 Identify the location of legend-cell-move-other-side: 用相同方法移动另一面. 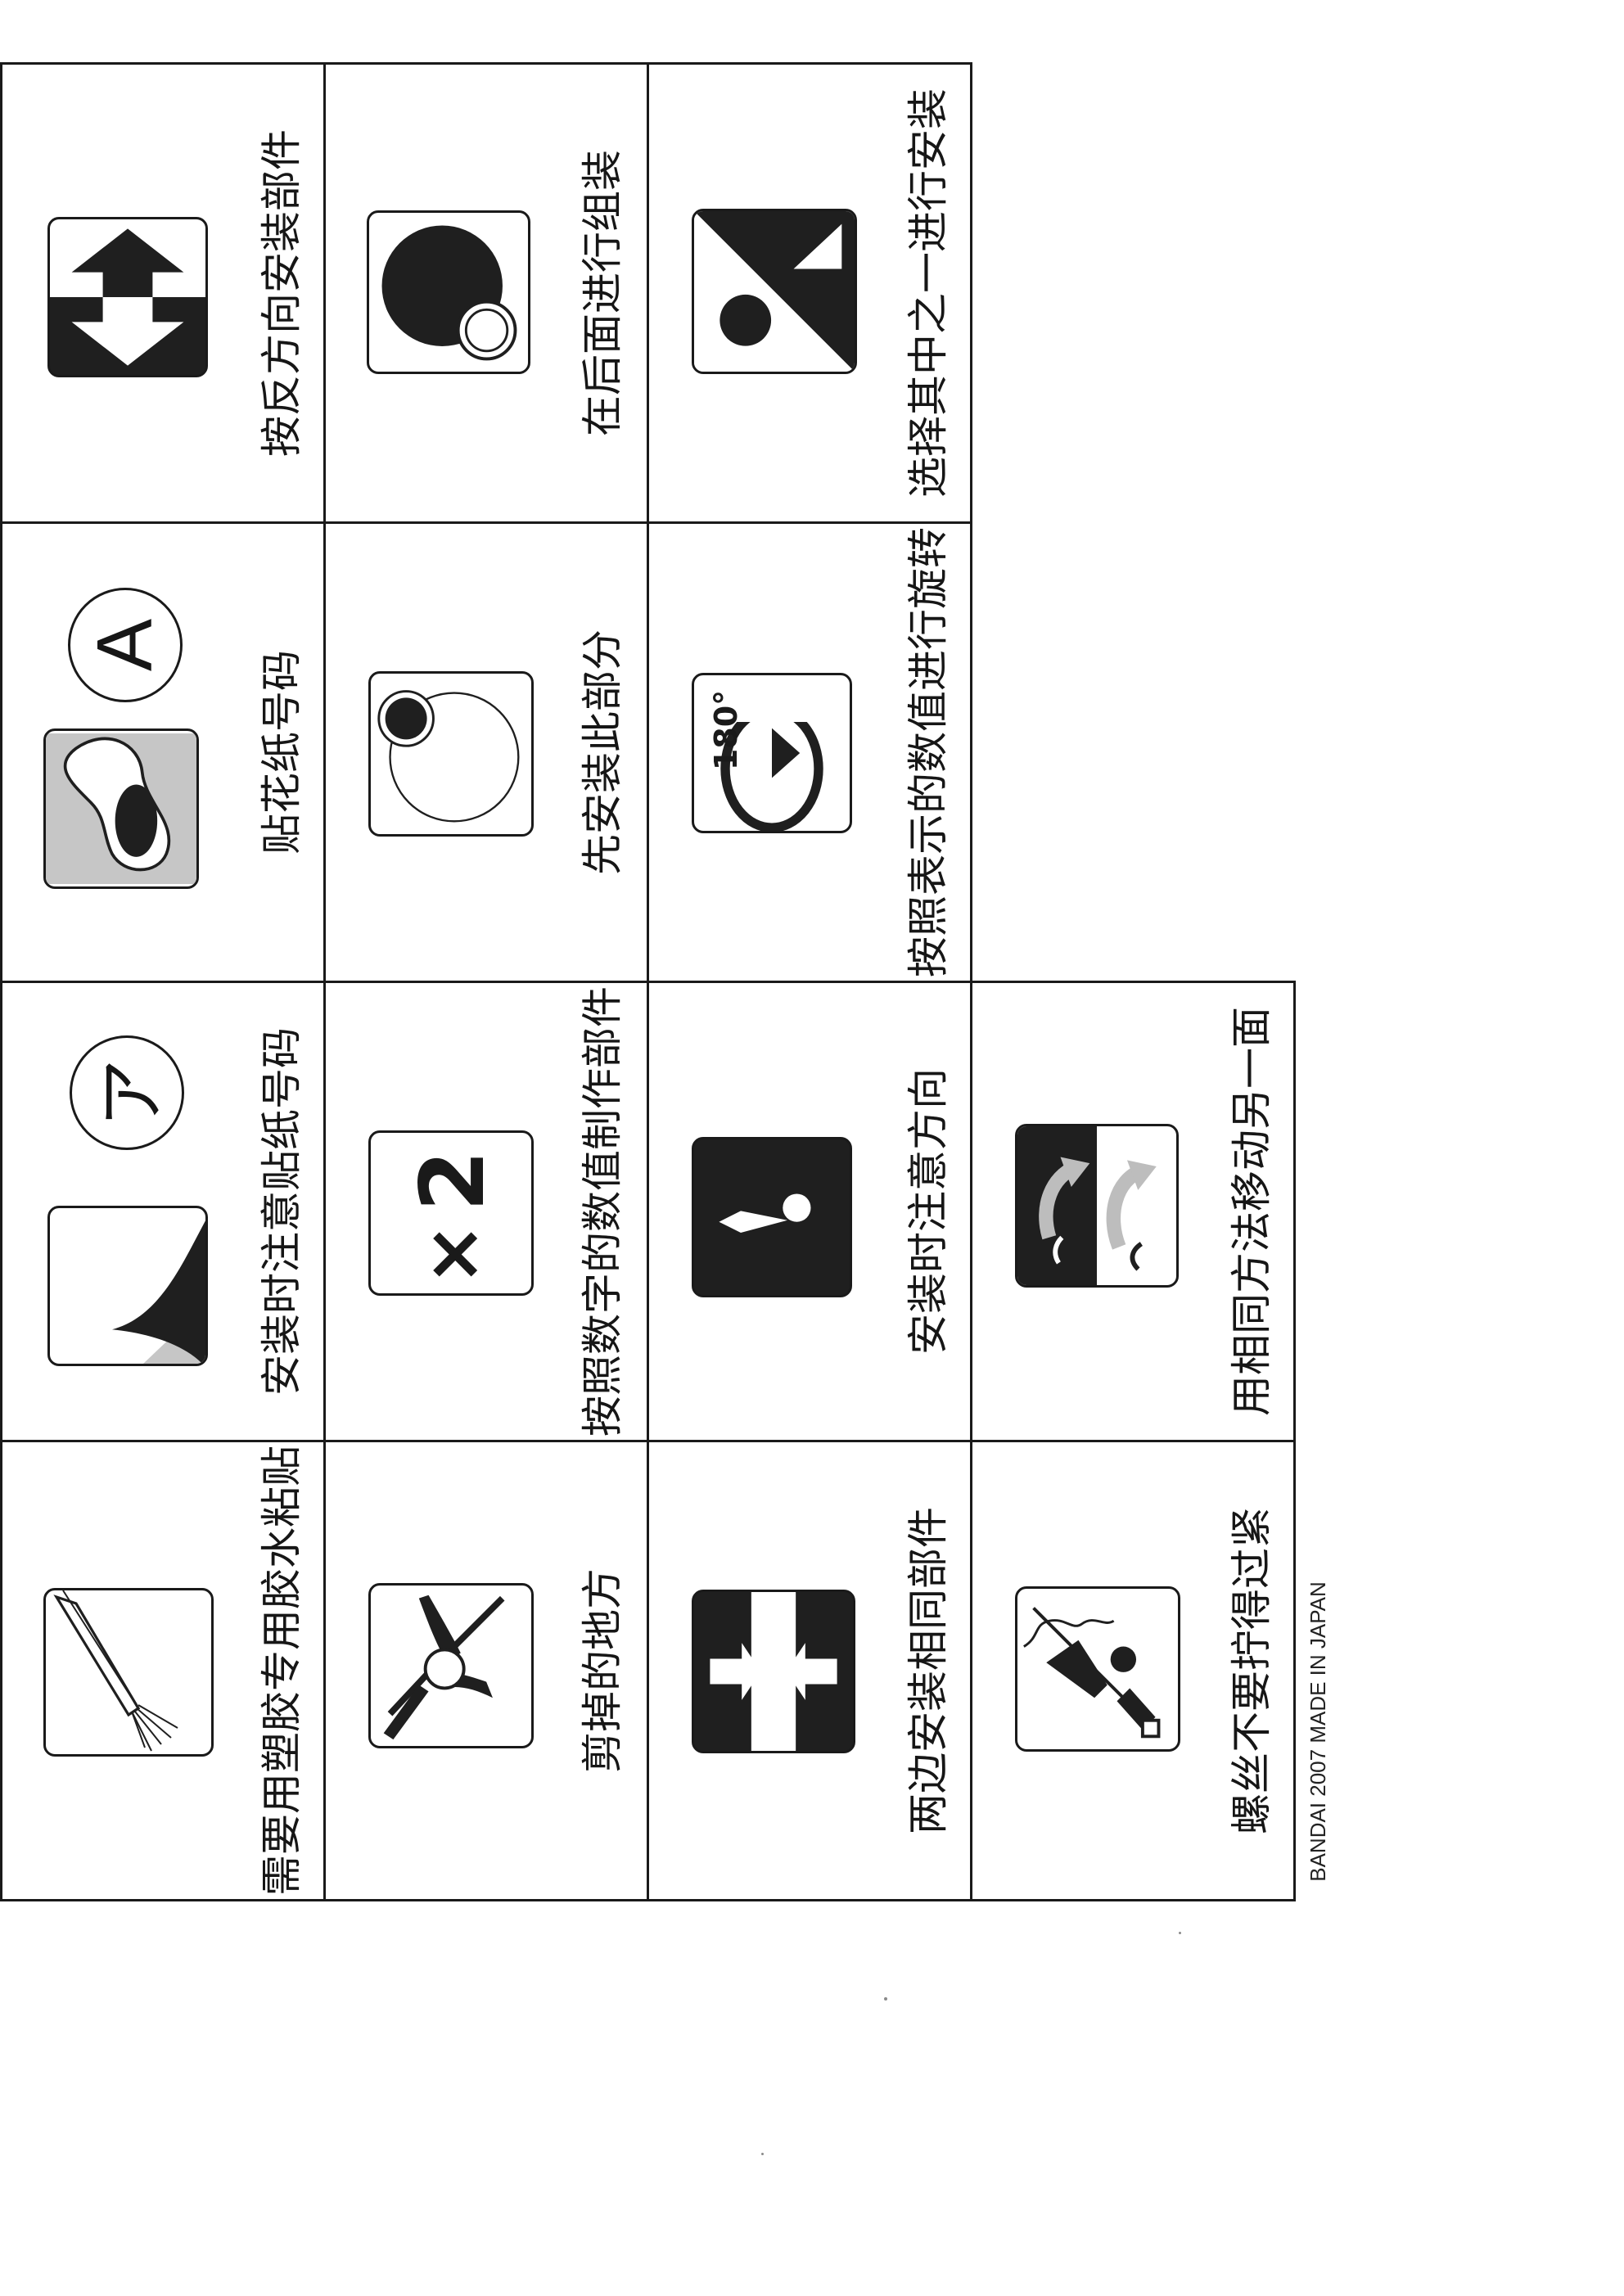
(1133, 1211).